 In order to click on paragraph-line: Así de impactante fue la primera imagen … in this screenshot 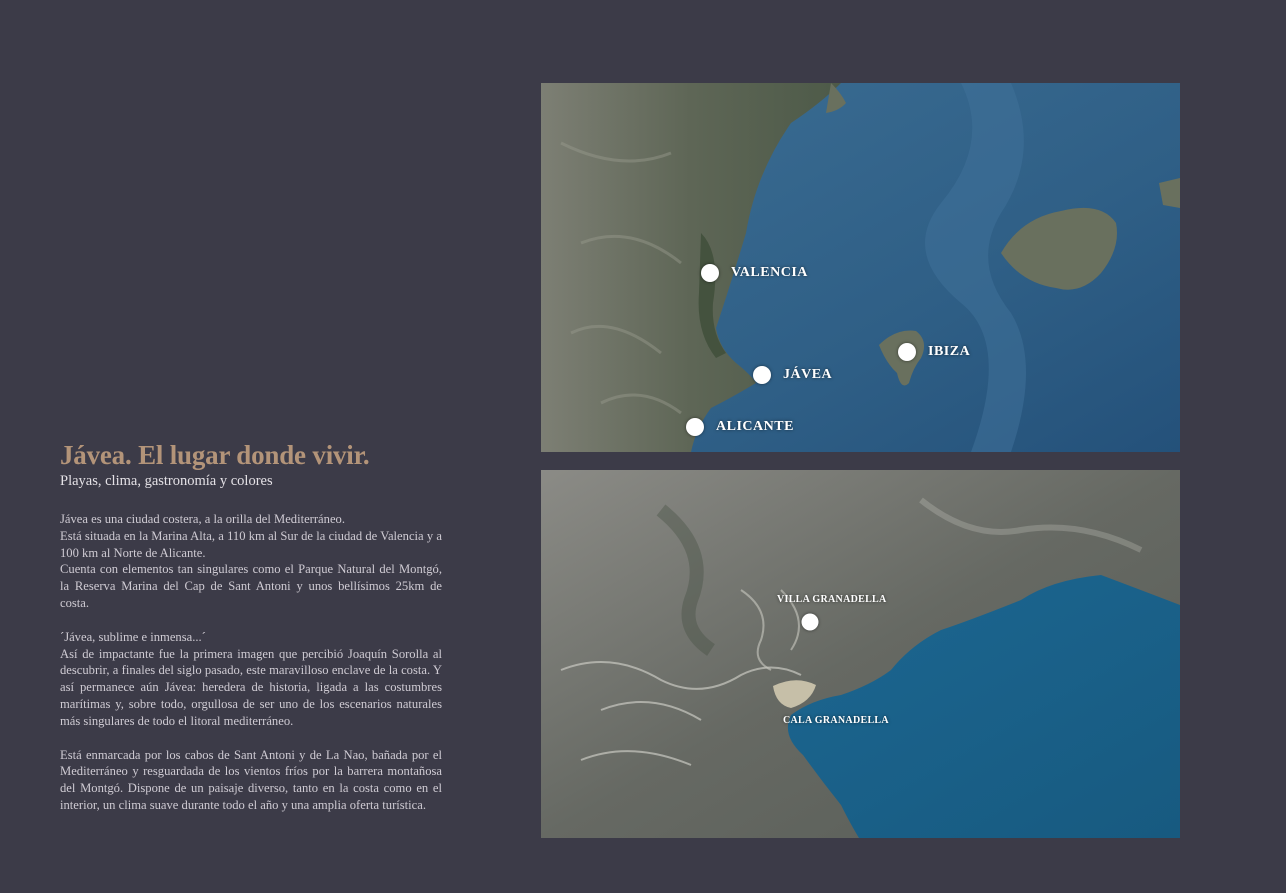, I will do `click(251, 687)`.